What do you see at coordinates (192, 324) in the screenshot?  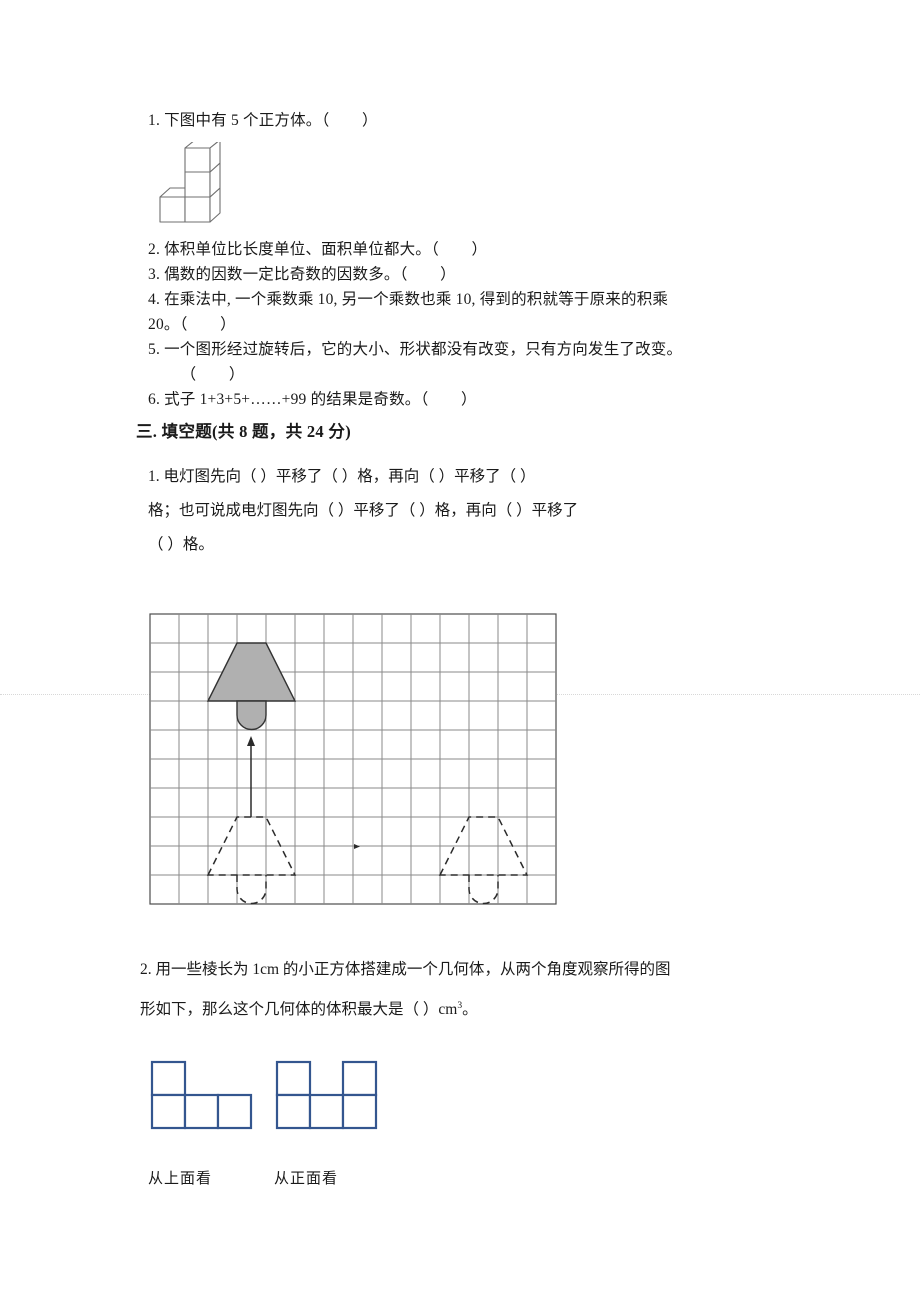 I see `tf-item-4-cont: 20。（ ）` at bounding box center [192, 324].